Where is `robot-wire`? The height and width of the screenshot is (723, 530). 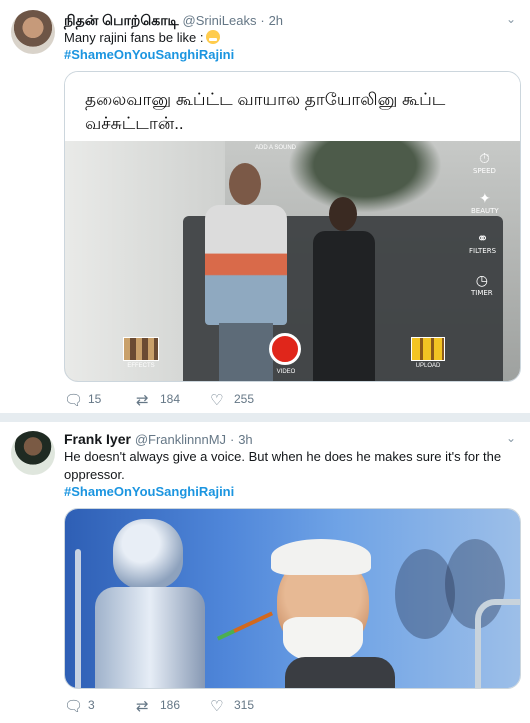 robot-wire is located at coordinates (78, 618).